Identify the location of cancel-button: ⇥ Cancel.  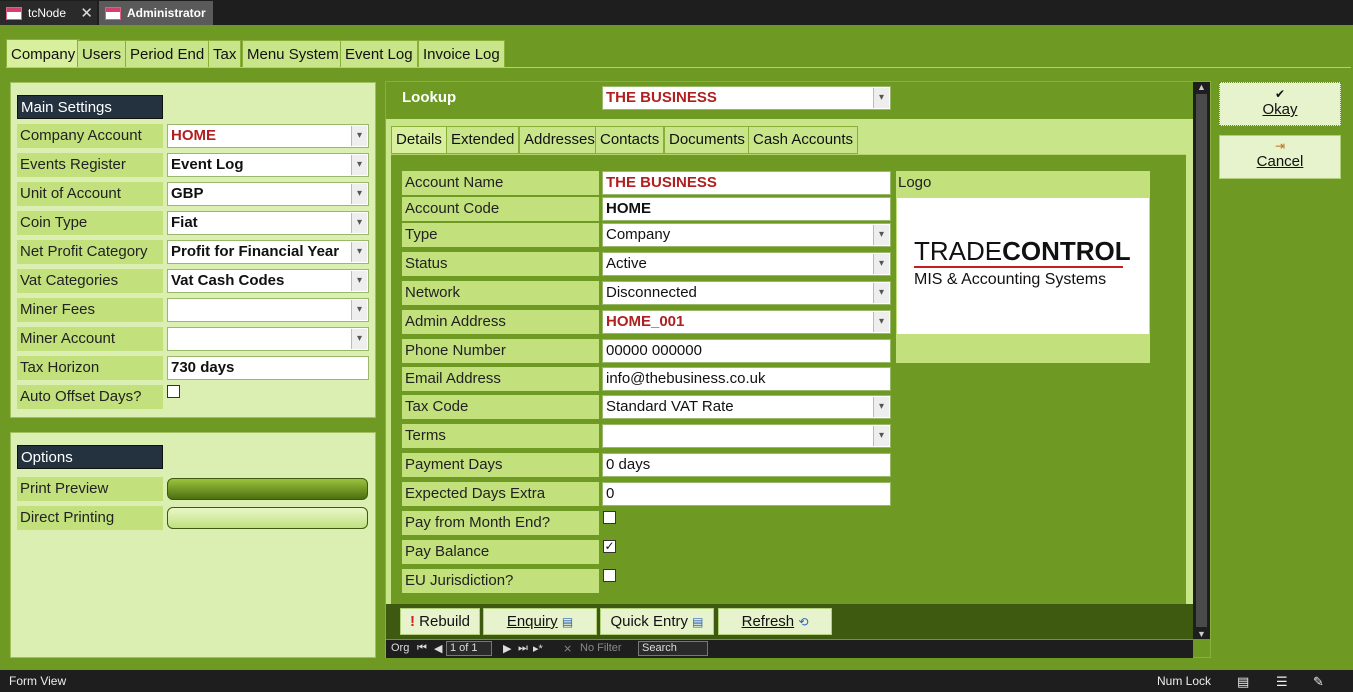
(1280, 157).